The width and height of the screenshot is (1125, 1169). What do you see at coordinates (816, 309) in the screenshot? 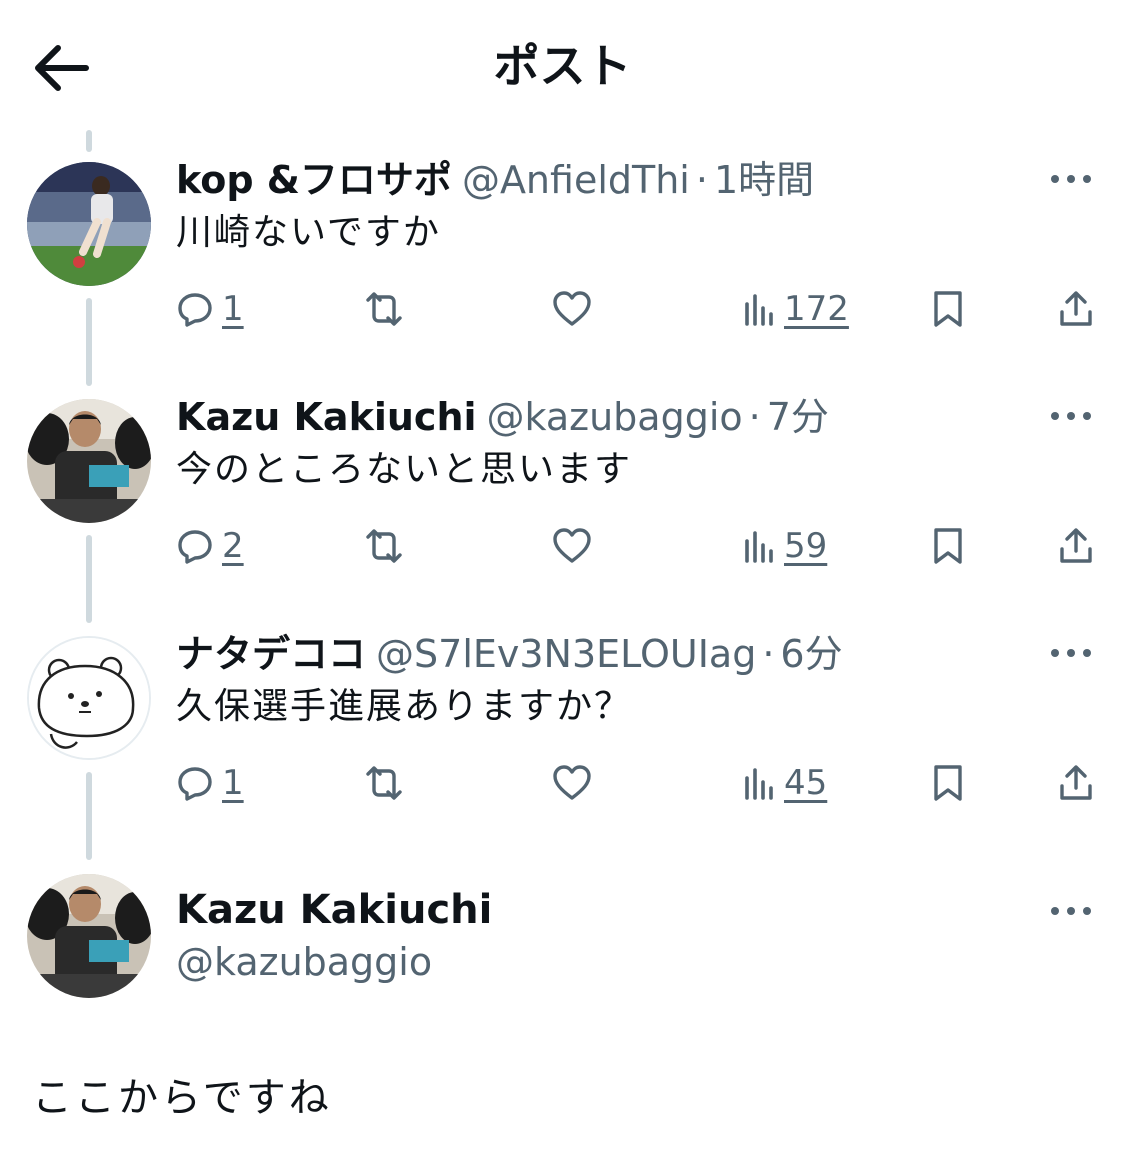
I see `view-count: 172` at bounding box center [816, 309].